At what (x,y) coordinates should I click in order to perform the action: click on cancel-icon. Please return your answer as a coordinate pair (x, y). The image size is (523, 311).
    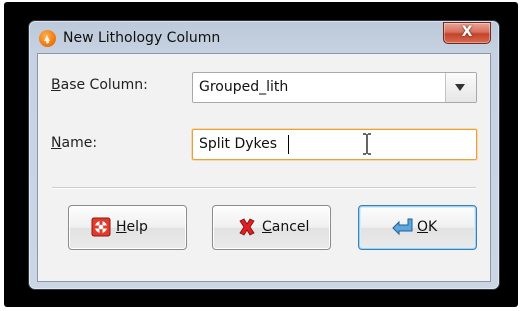
    Looking at the image, I should click on (247, 227).